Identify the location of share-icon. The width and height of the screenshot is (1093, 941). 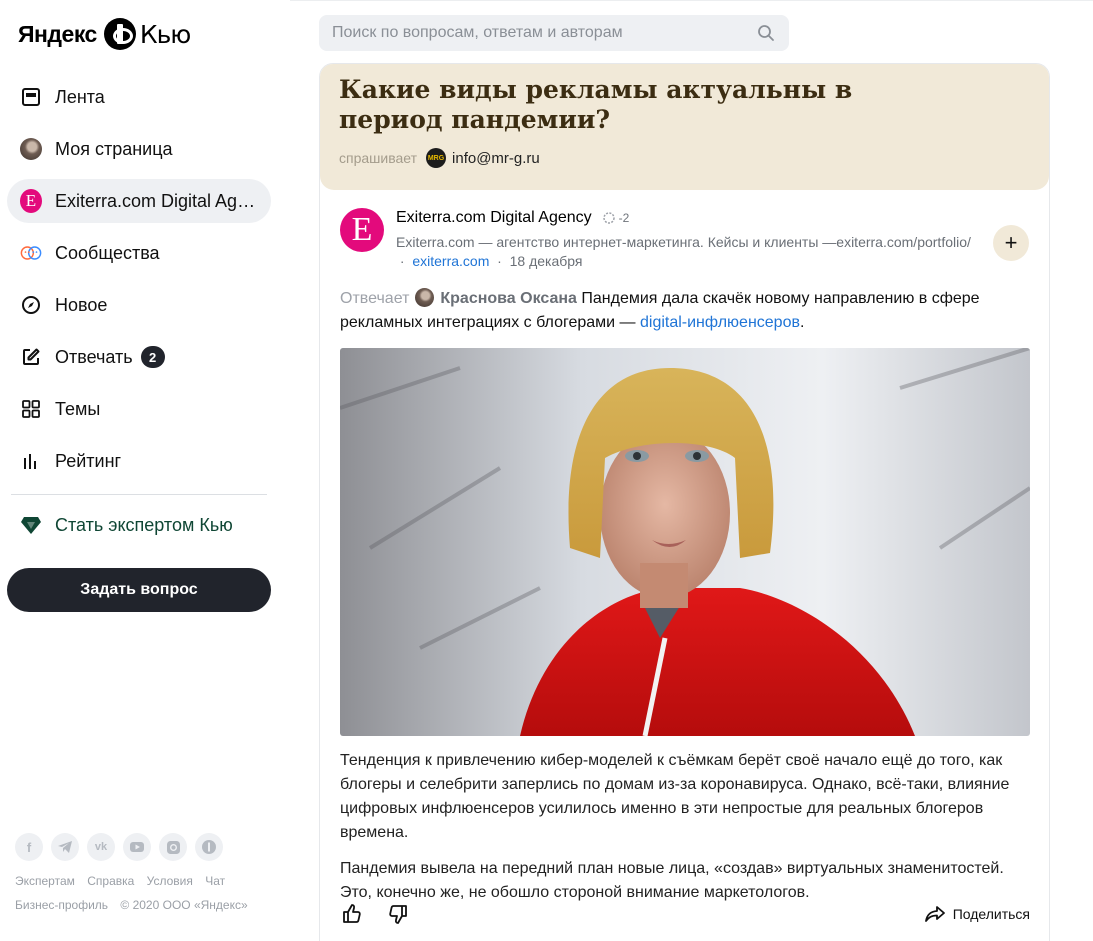
(934, 914).